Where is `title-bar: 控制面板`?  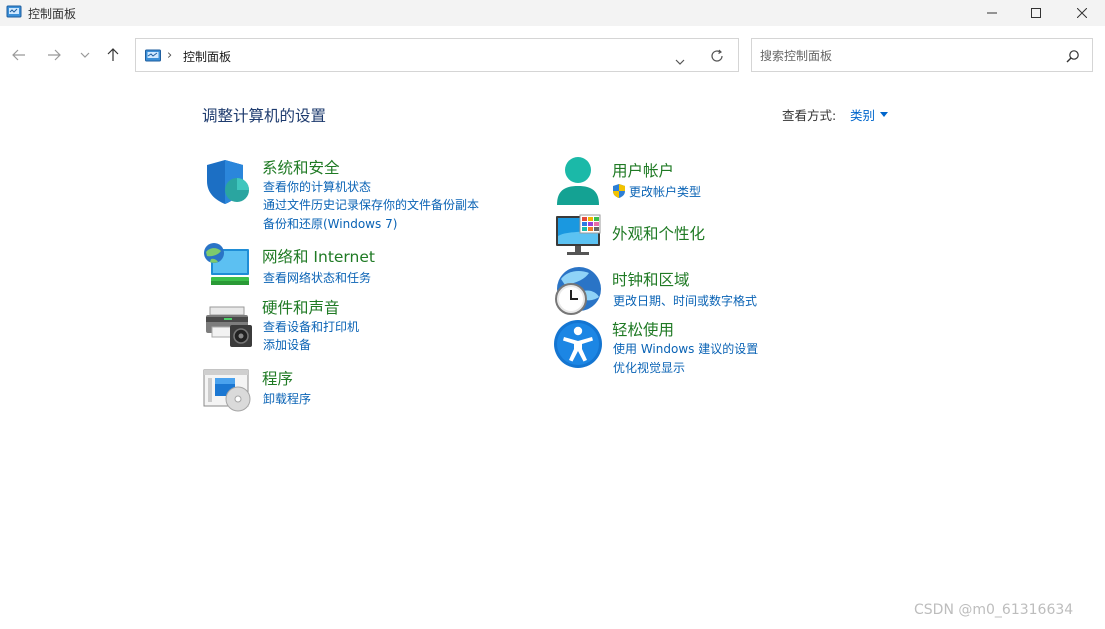
title-bar: 控制面板 is located at coordinates (552, 13).